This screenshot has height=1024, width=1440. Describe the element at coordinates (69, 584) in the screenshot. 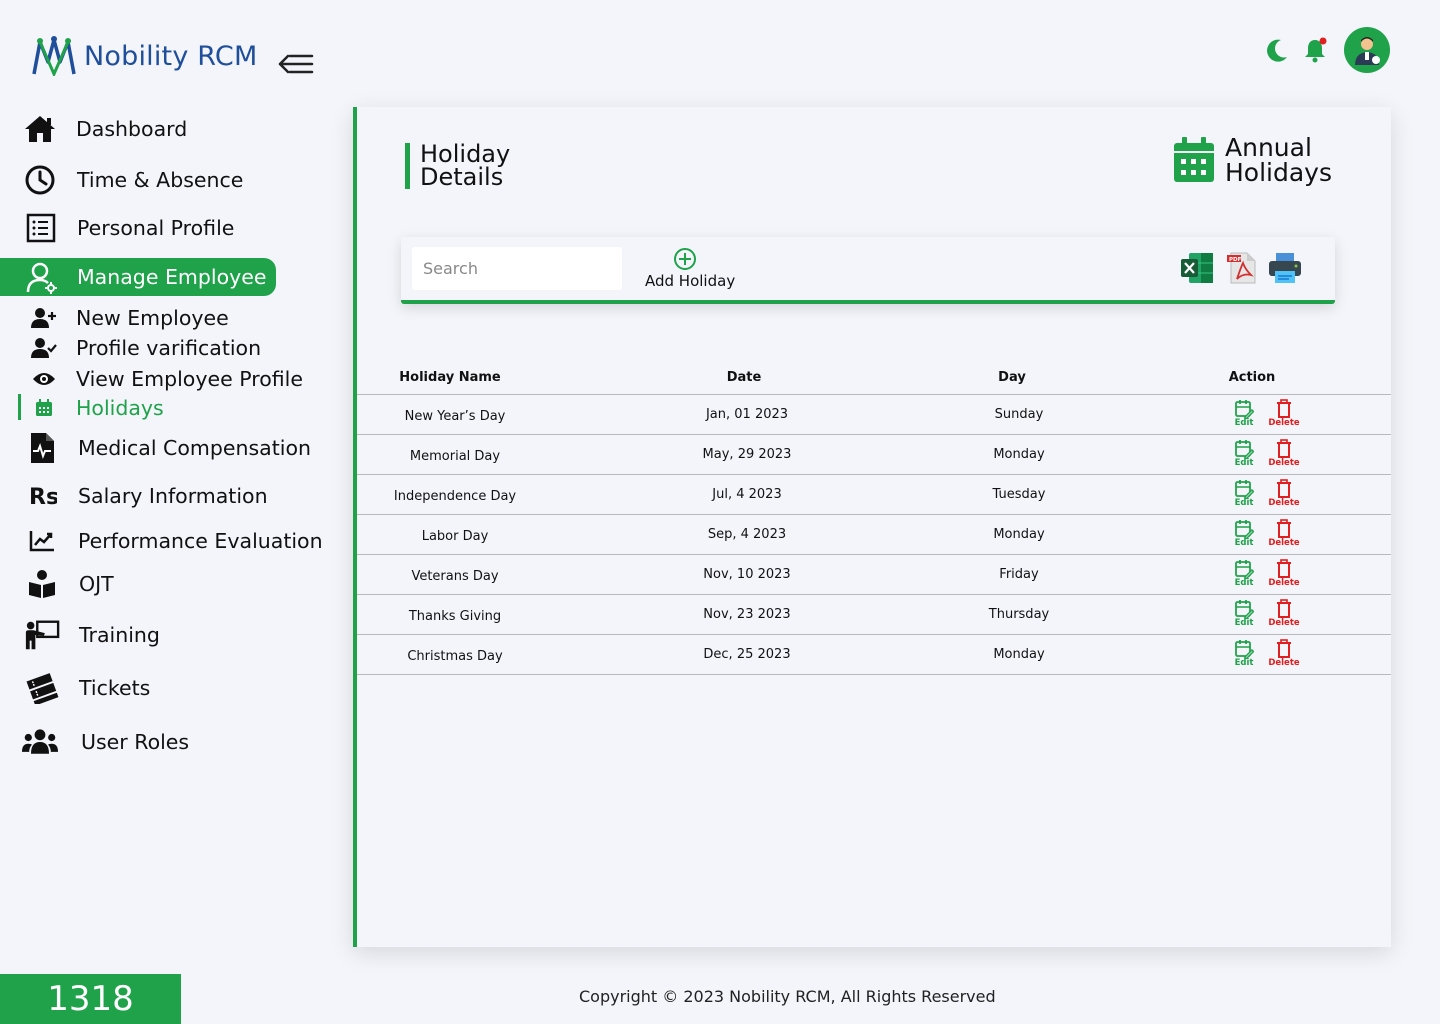

I see `sidebar-item-ojt: OJT` at that location.